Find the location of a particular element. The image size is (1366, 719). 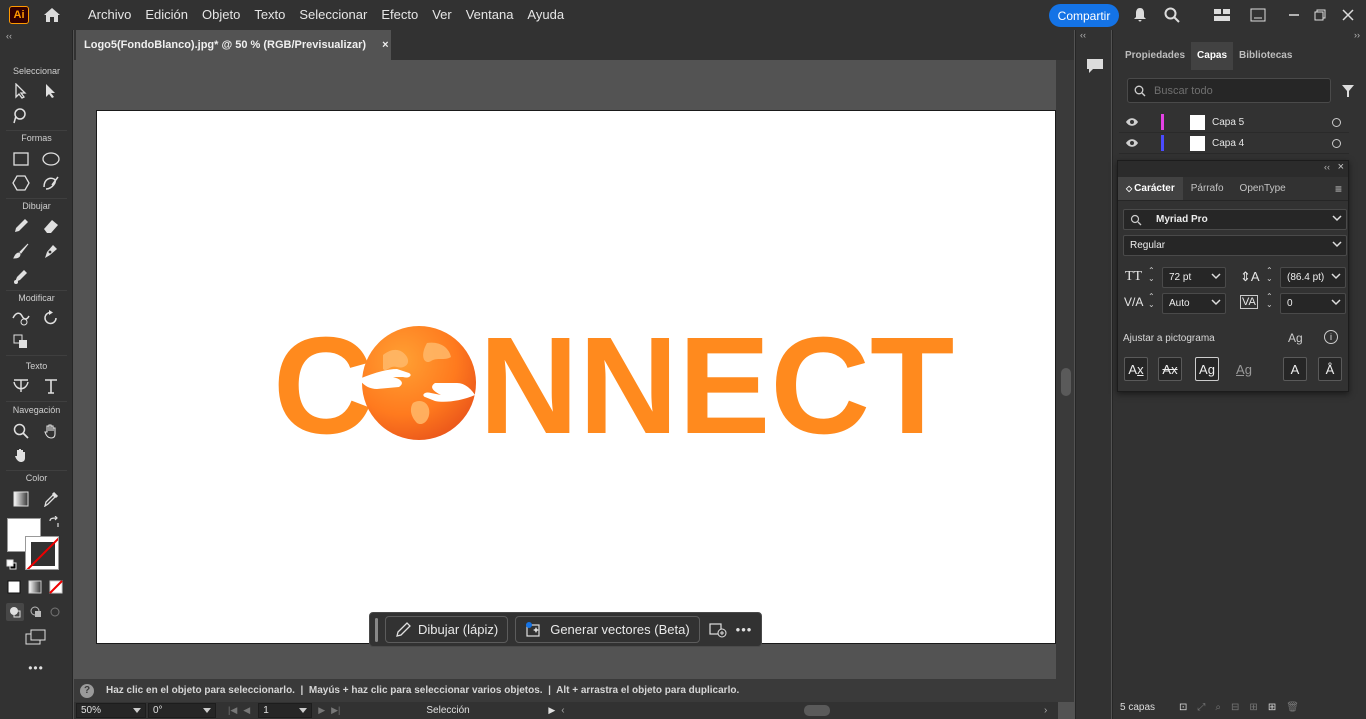

rotate-tool-icon is located at coordinates (51, 318).